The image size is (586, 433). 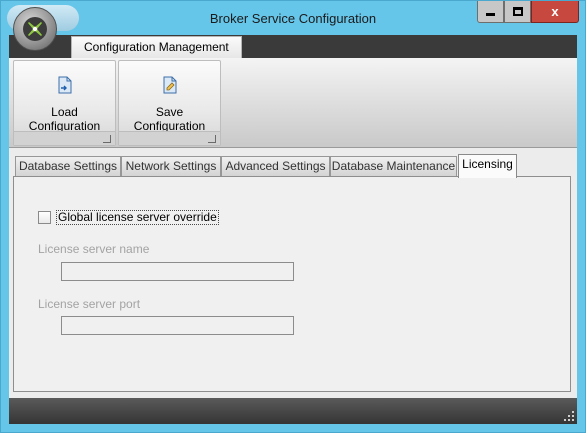 I want to click on load-document-icon, so click(x=65, y=85).